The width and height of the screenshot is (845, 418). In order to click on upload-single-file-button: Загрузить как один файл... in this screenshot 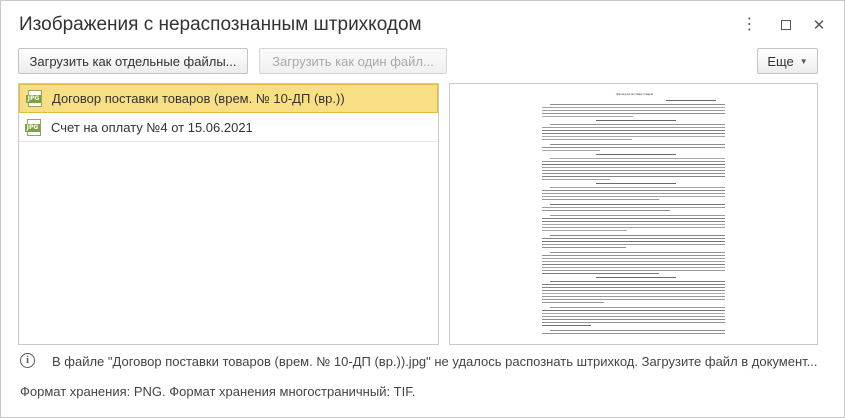, I will do `click(353, 61)`.